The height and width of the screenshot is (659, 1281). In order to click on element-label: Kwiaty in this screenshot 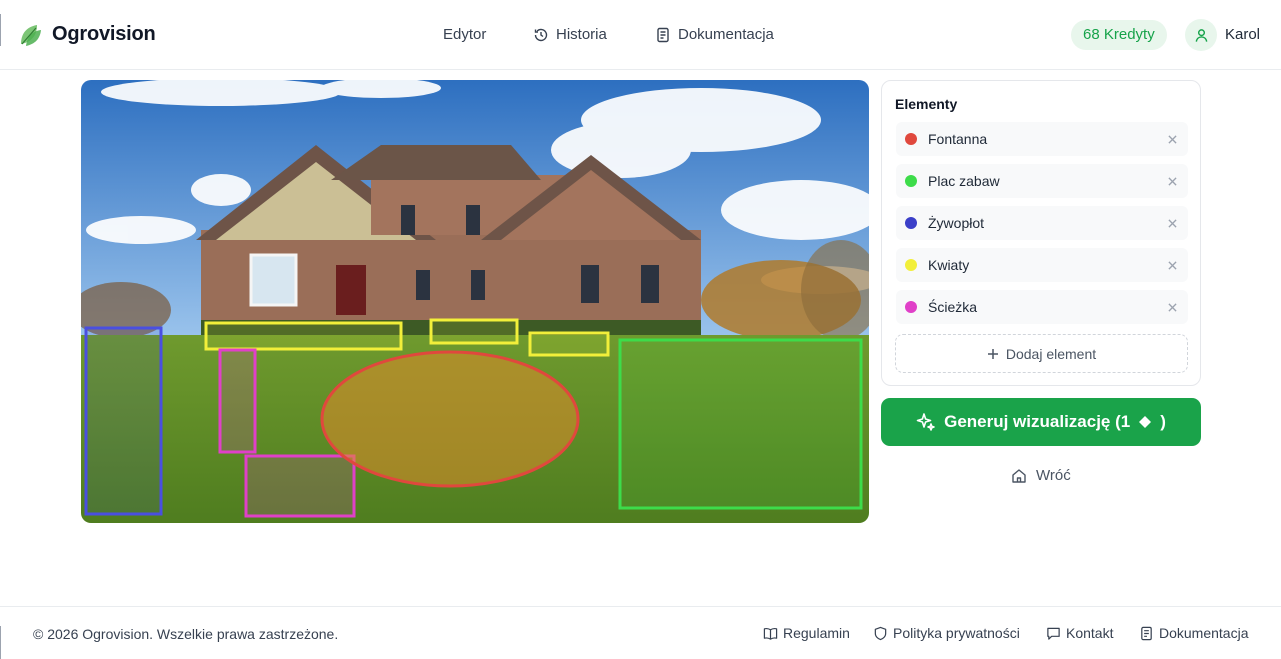, I will do `click(949, 265)`.